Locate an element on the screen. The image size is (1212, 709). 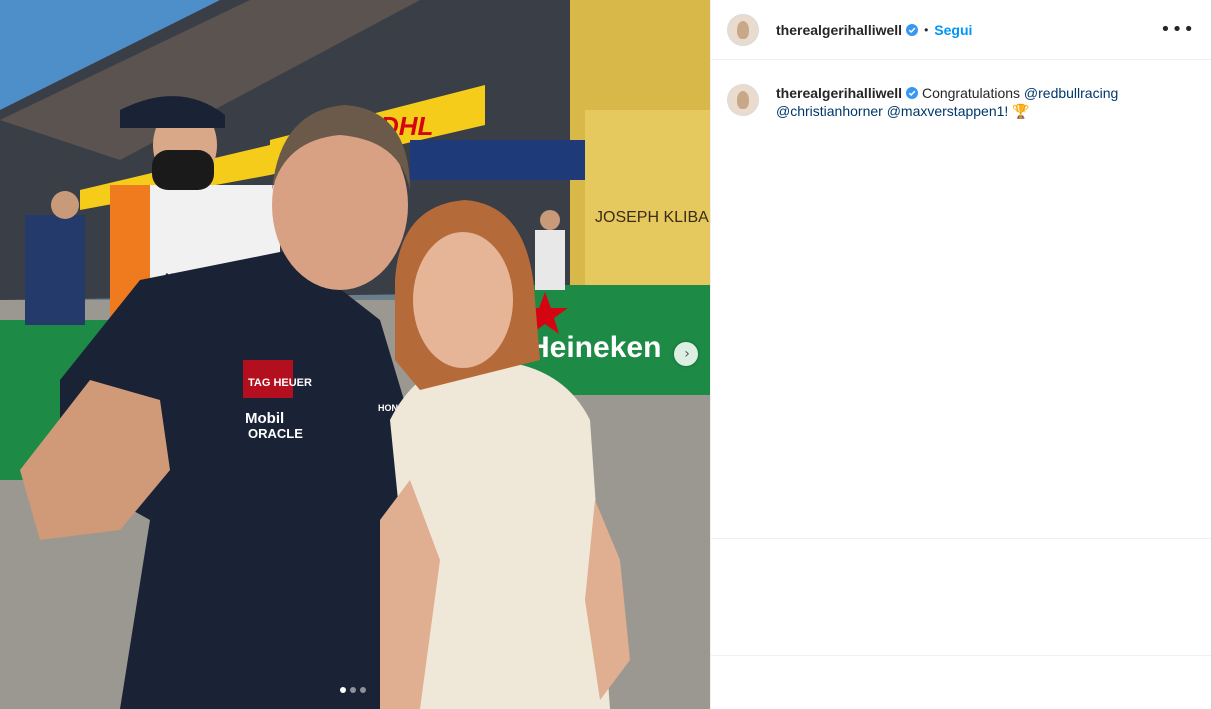
divider-top is located at coordinates (961, 538).